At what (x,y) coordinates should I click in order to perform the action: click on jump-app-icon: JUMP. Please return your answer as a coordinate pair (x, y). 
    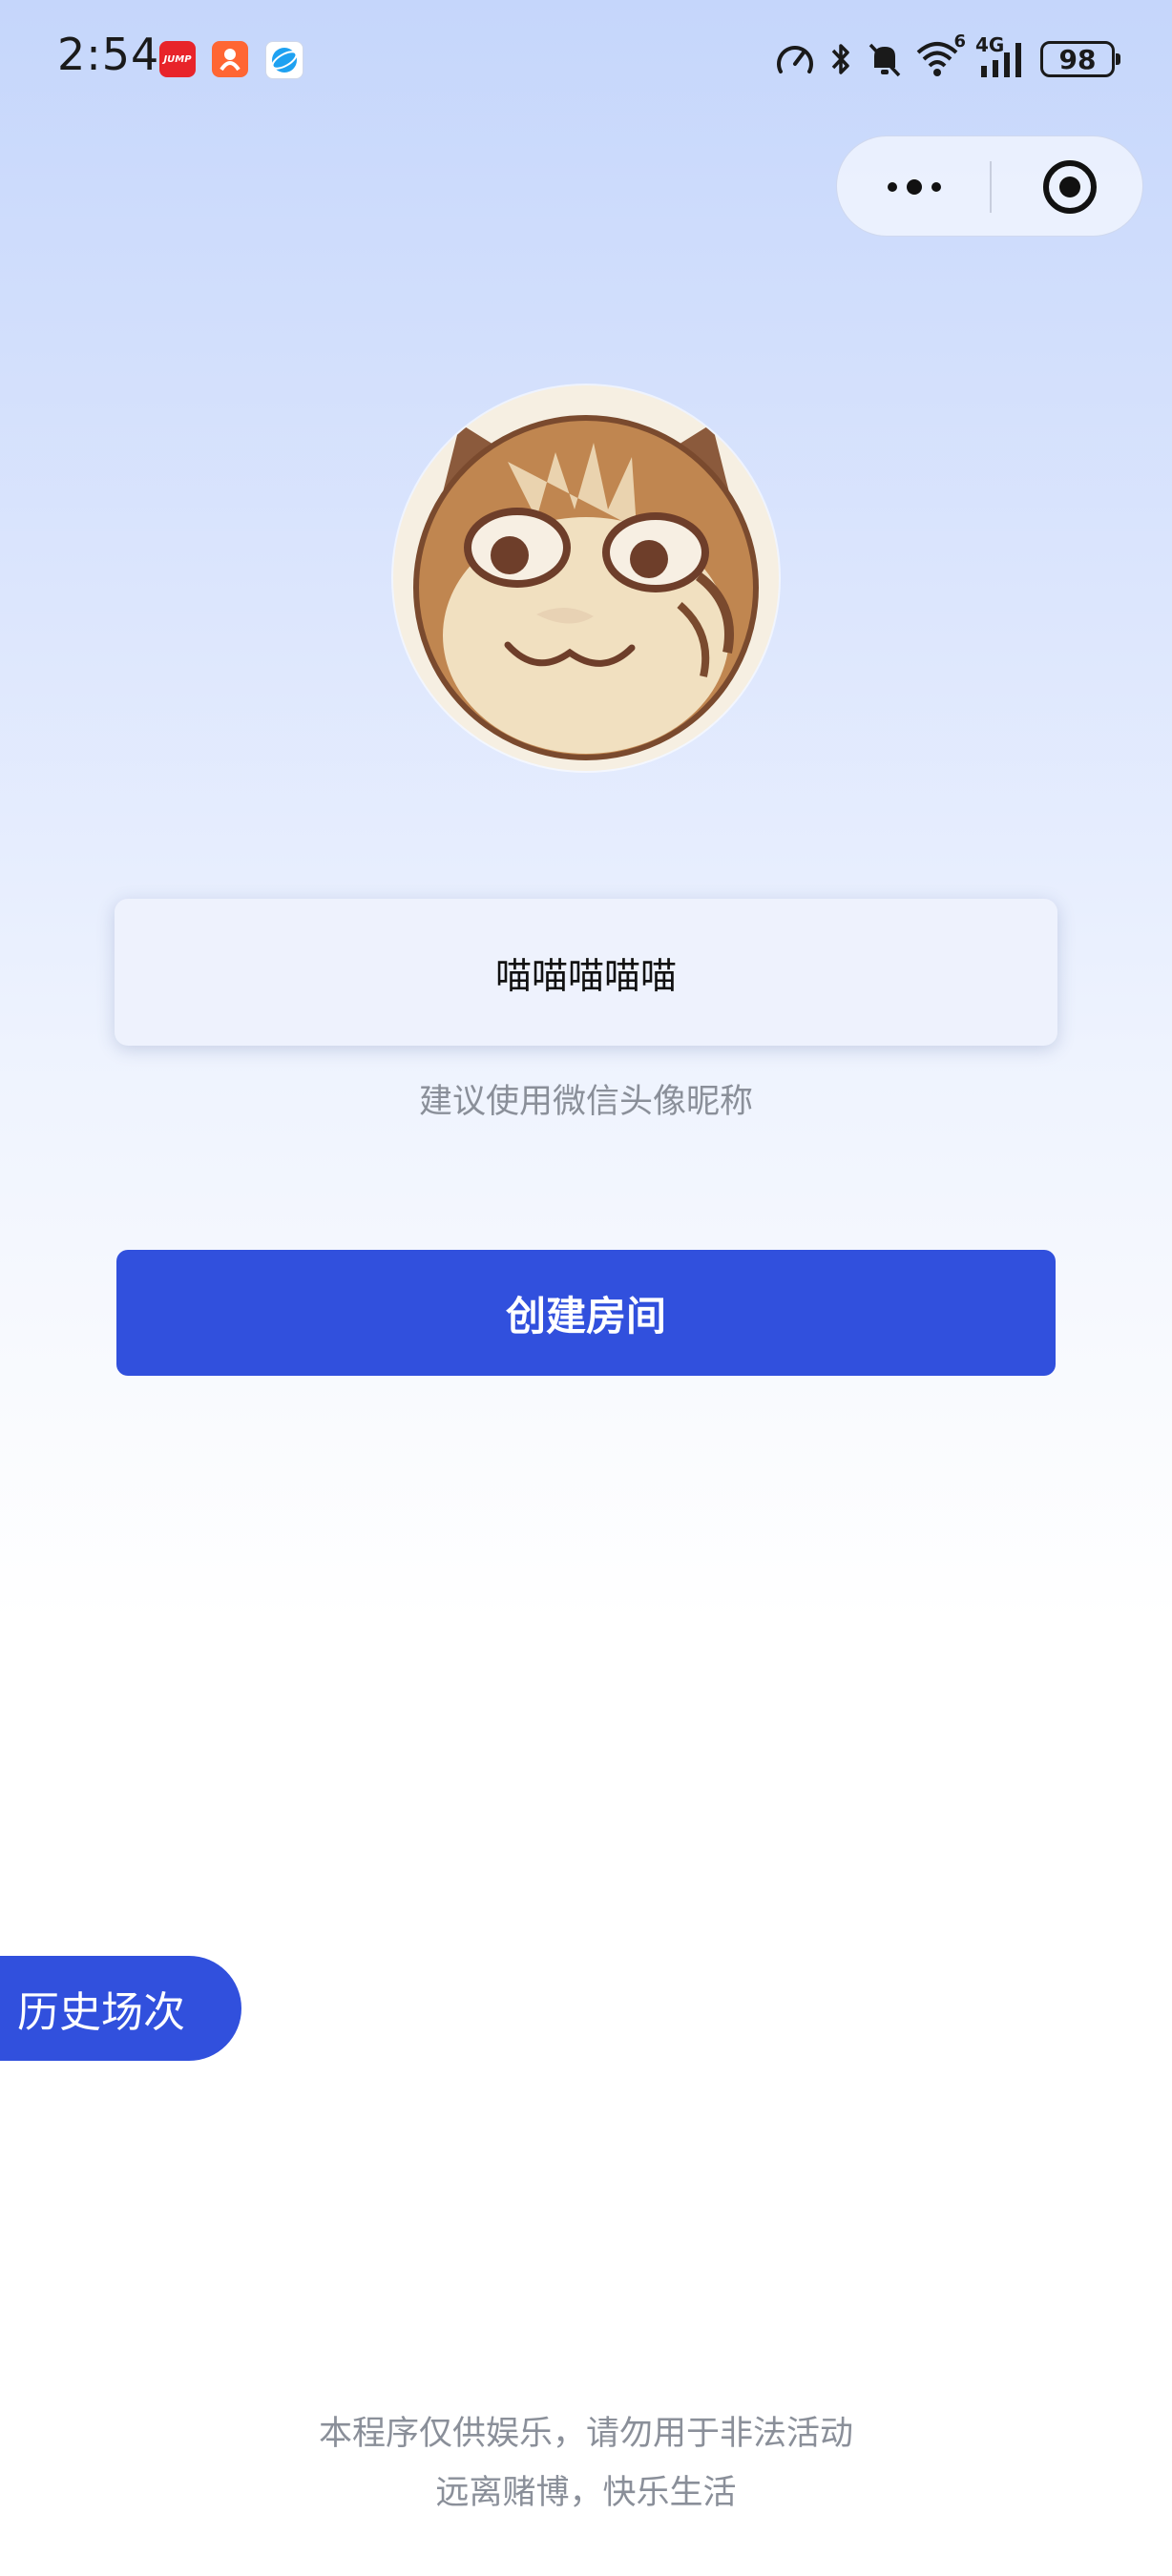
    Looking at the image, I should click on (177, 59).